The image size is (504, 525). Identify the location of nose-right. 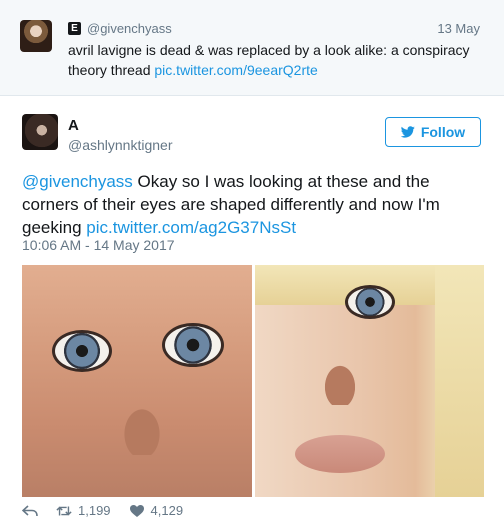
(339, 375).